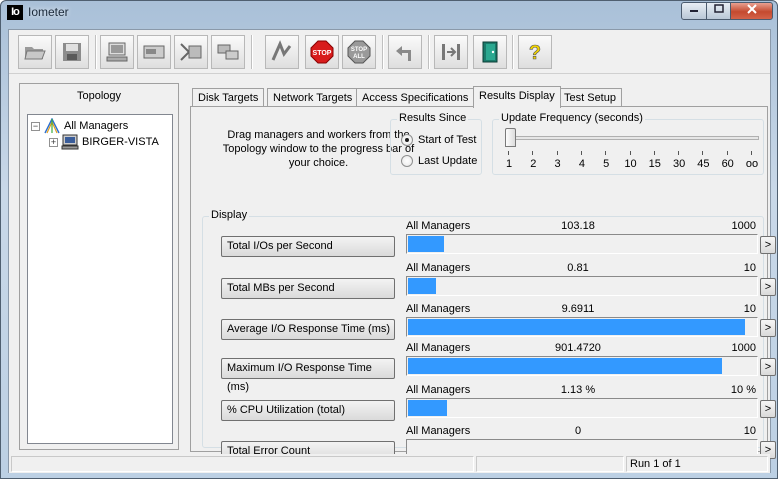 This screenshot has width=778, height=479. Describe the element at coordinates (510, 137) in the screenshot. I see `update-frequency-thumb` at that location.